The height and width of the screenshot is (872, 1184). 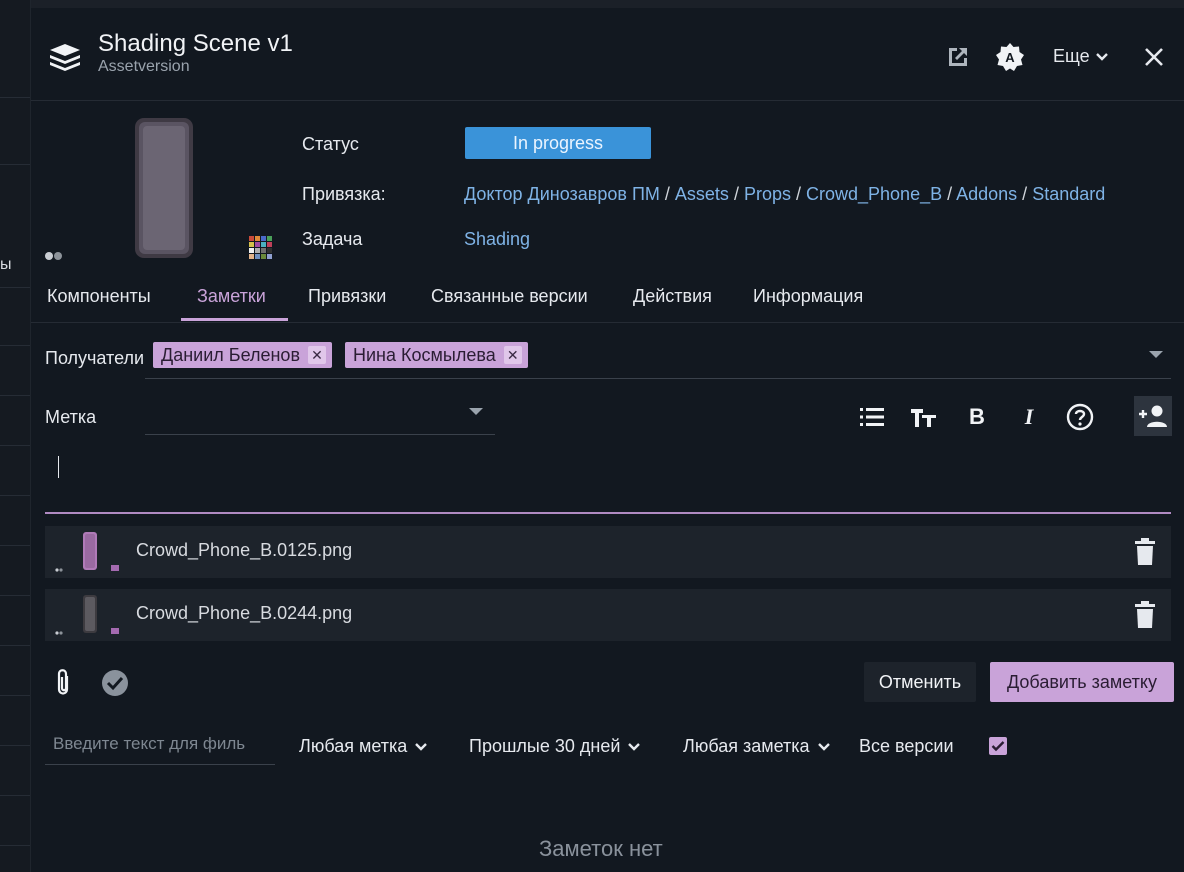 I want to click on layers-icon, so click(x=65, y=57).